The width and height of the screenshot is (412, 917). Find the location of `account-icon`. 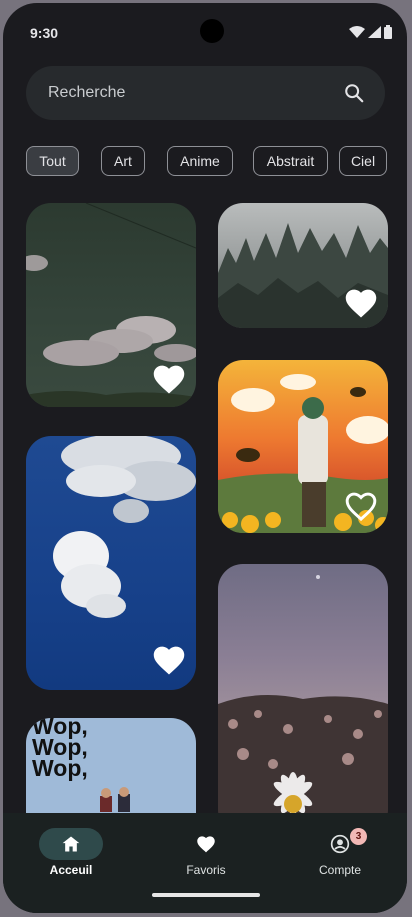

account-icon is located at coordinates (340, 844).